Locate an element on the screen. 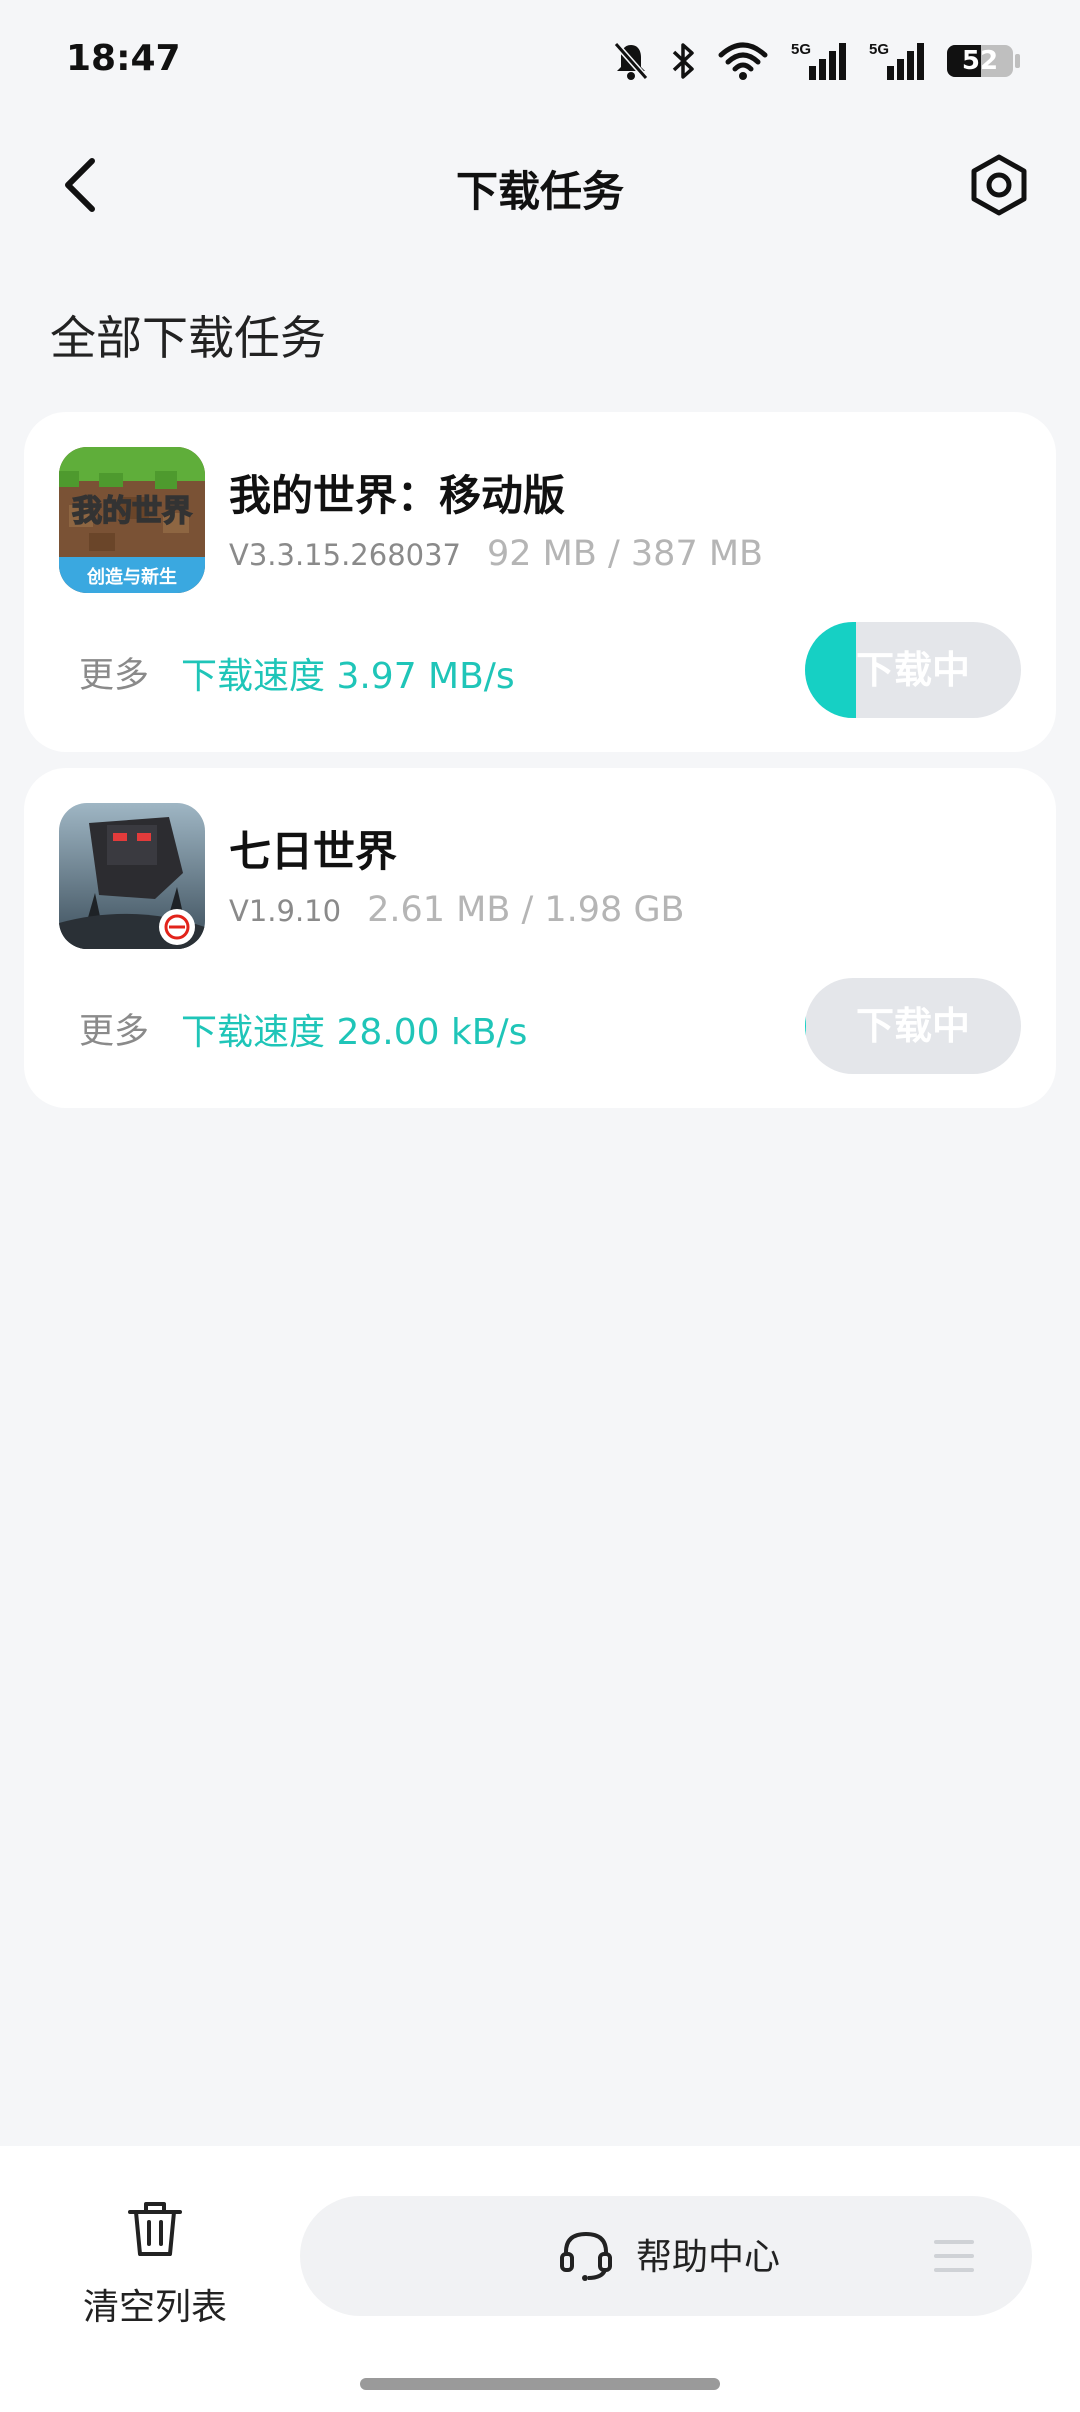 This screenshot has width=1080, height=2412. bottom-bar: 清空列表 帮助中心 is located at coordinates (540, 2279).